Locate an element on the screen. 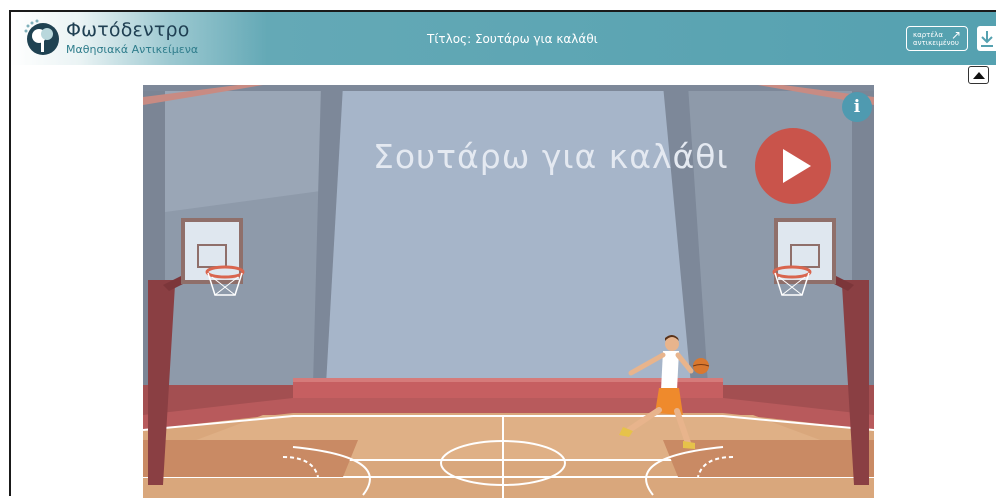 Image resolution: width=996 pixels, height=498 pixels. info-icon: i is located at coordinates (857, 107).